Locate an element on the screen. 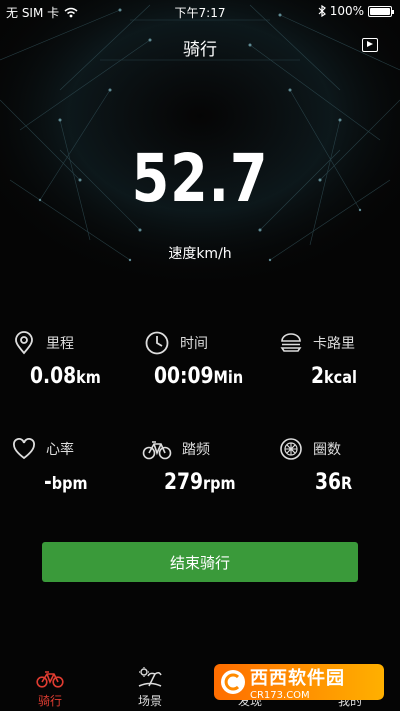 Image resolution: width=400 pixels, height=711 pixels. clock-icon is located at coordinates (157, 343).